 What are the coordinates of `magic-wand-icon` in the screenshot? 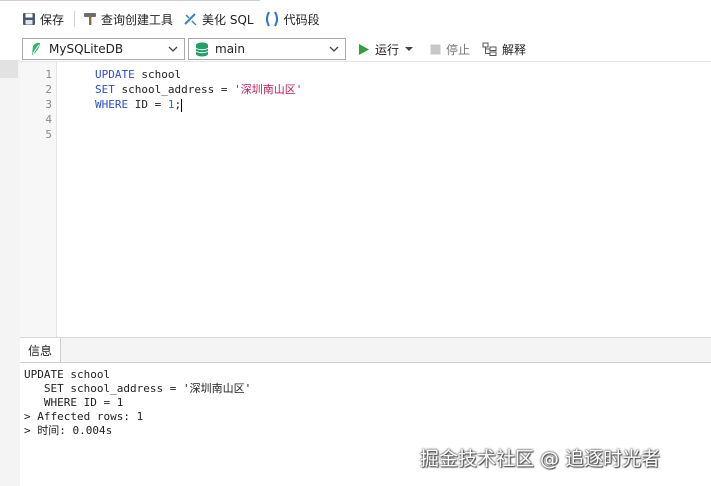 It's located at (190, 19).